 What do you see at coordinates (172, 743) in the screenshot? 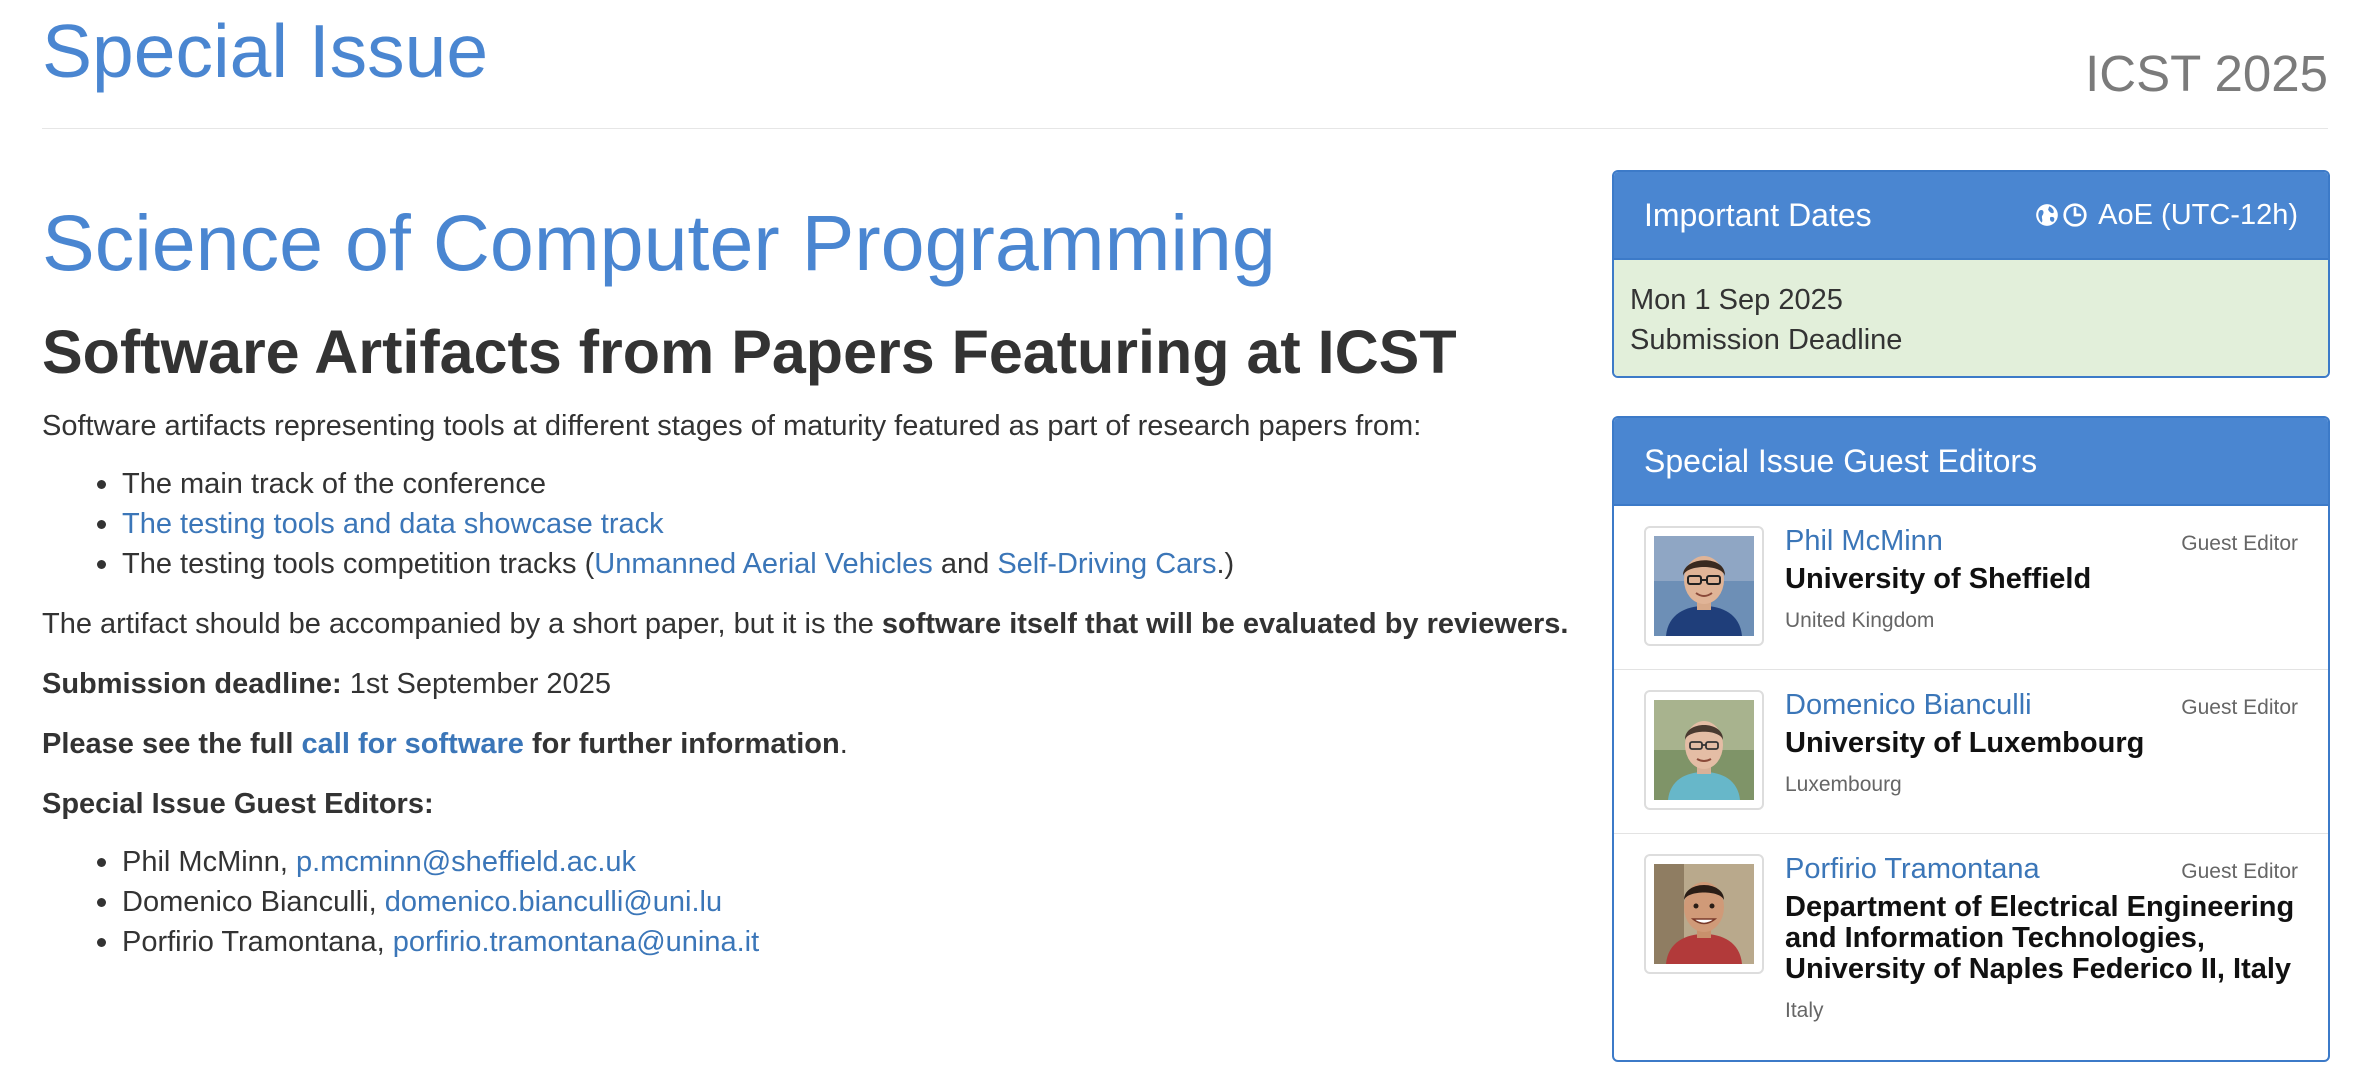
I see `call-prefix: Please see the full` at bounding box center [172, 743].